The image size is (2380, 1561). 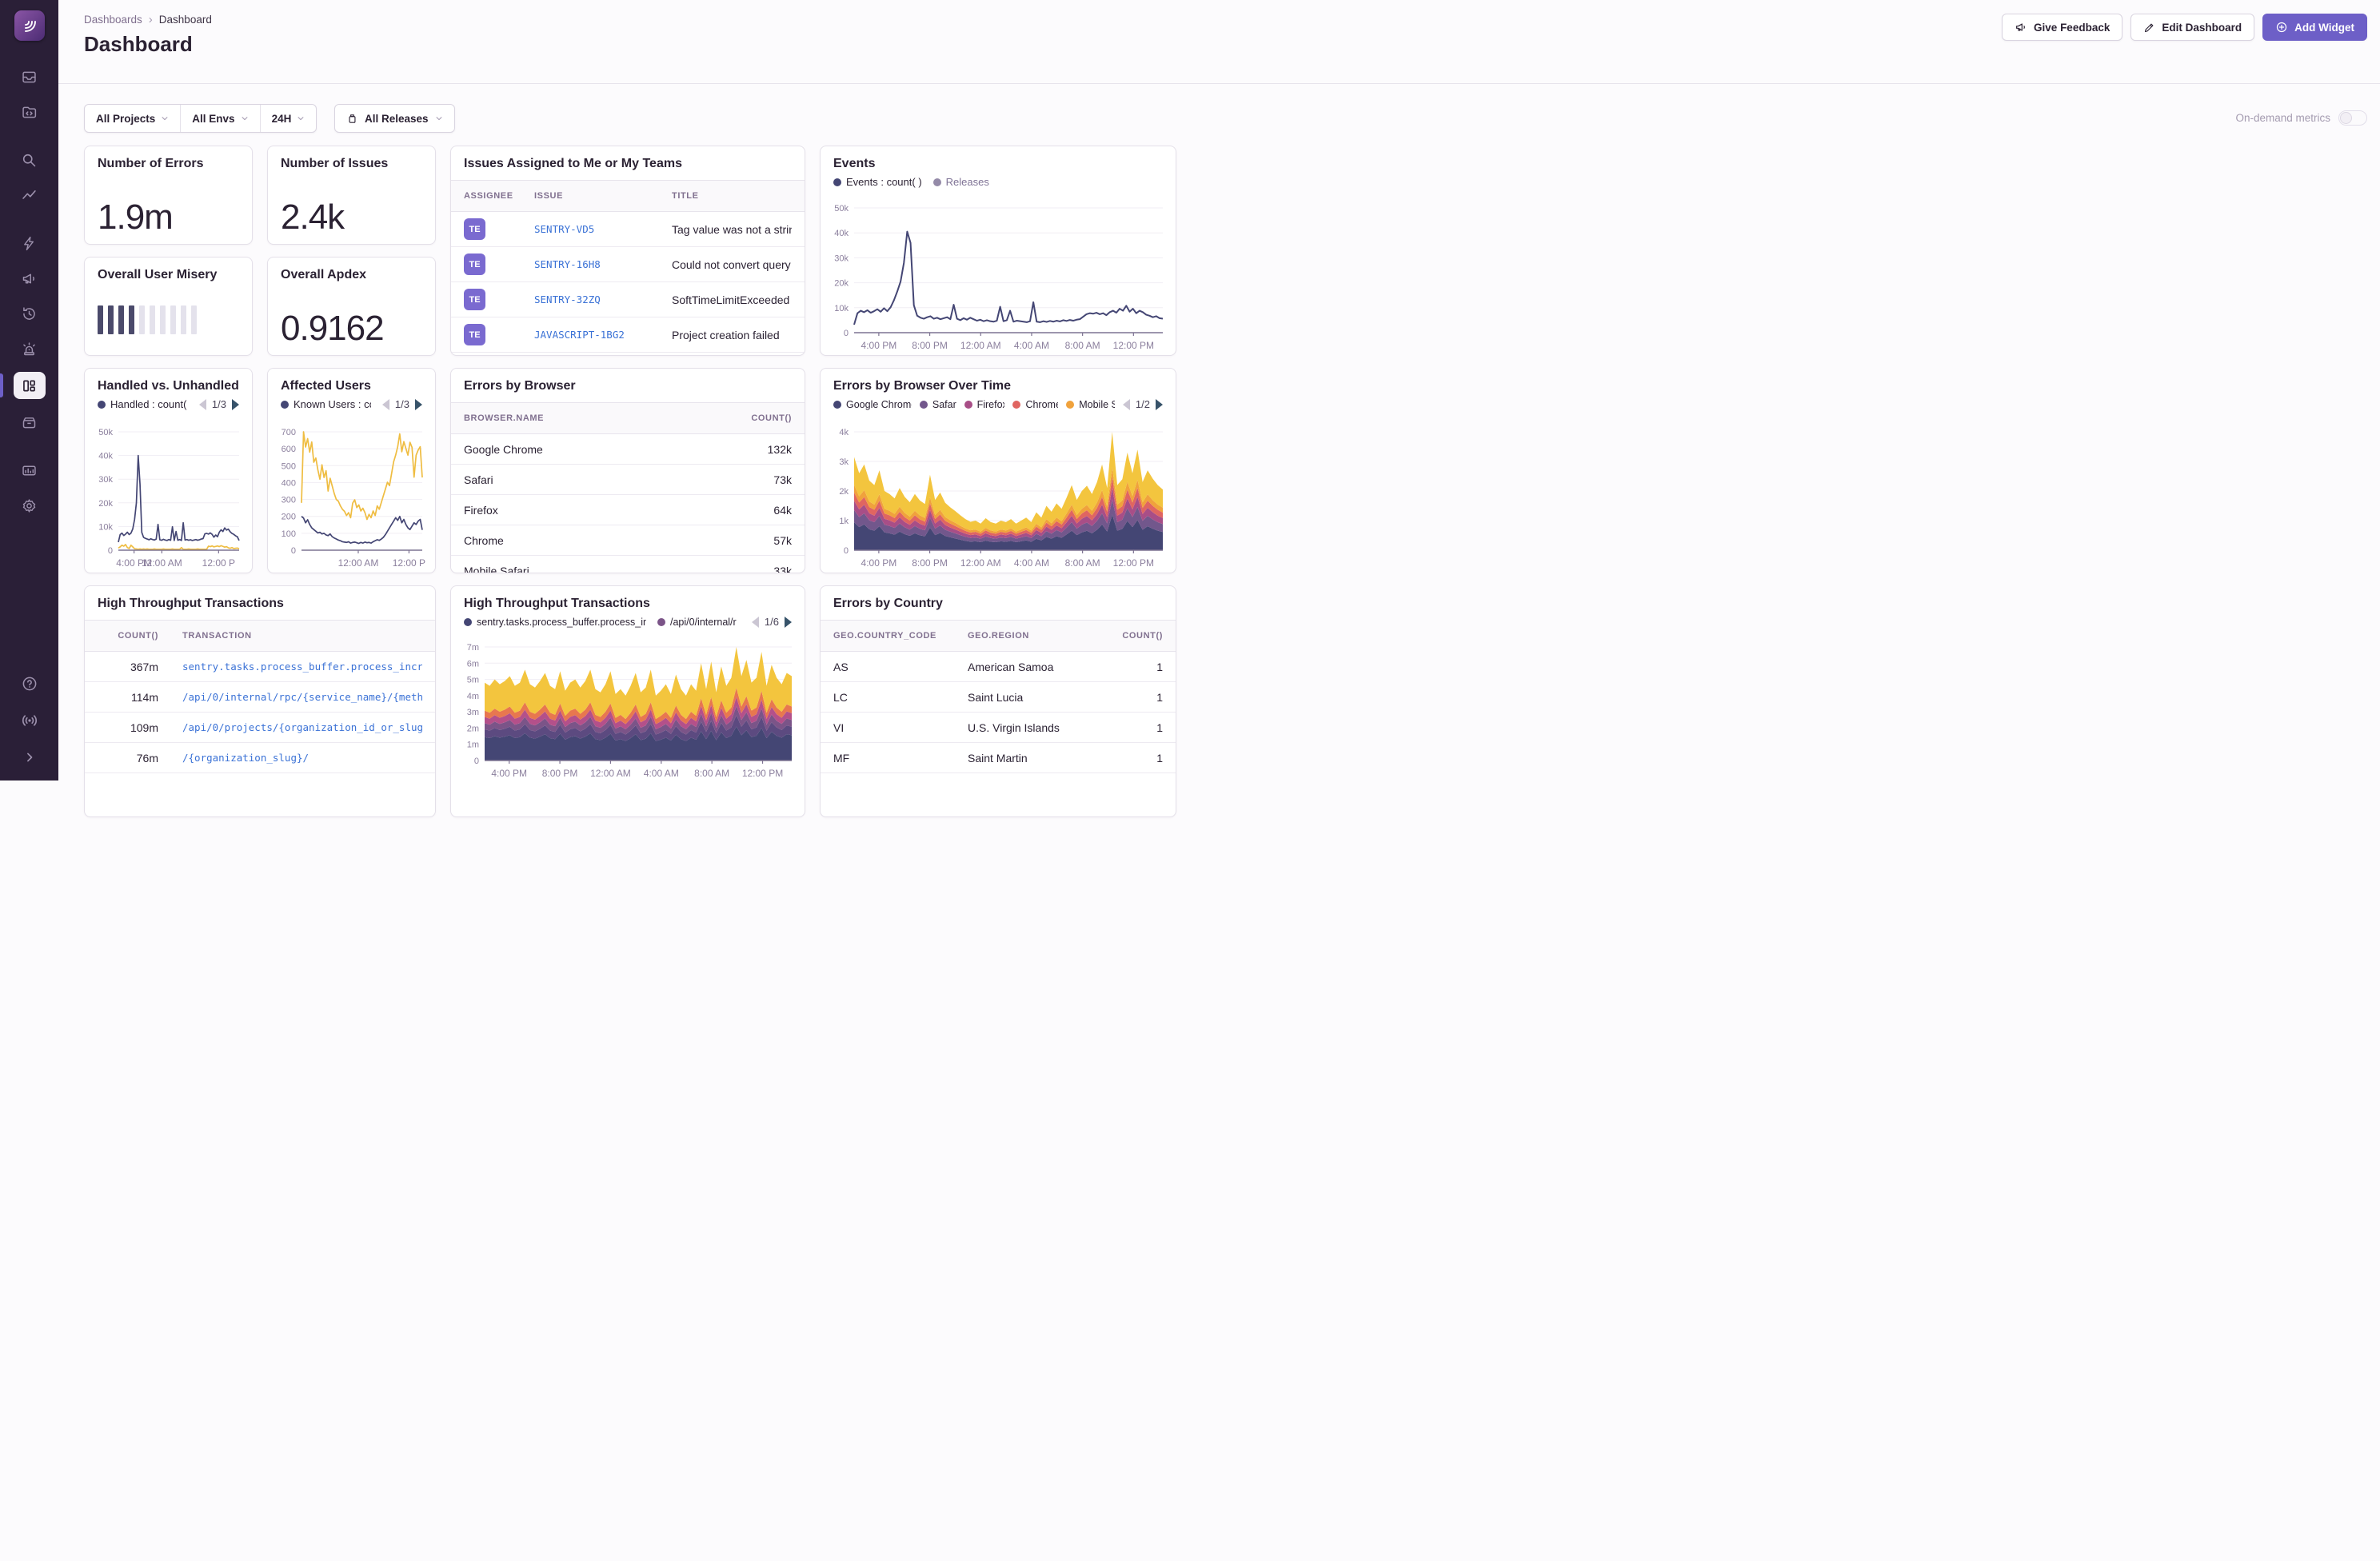 What do you see at coordinates (2062, 27) in the screenshot?
I see `give-feedback-button: Give Feedback` at bounding box center [2062, 27].